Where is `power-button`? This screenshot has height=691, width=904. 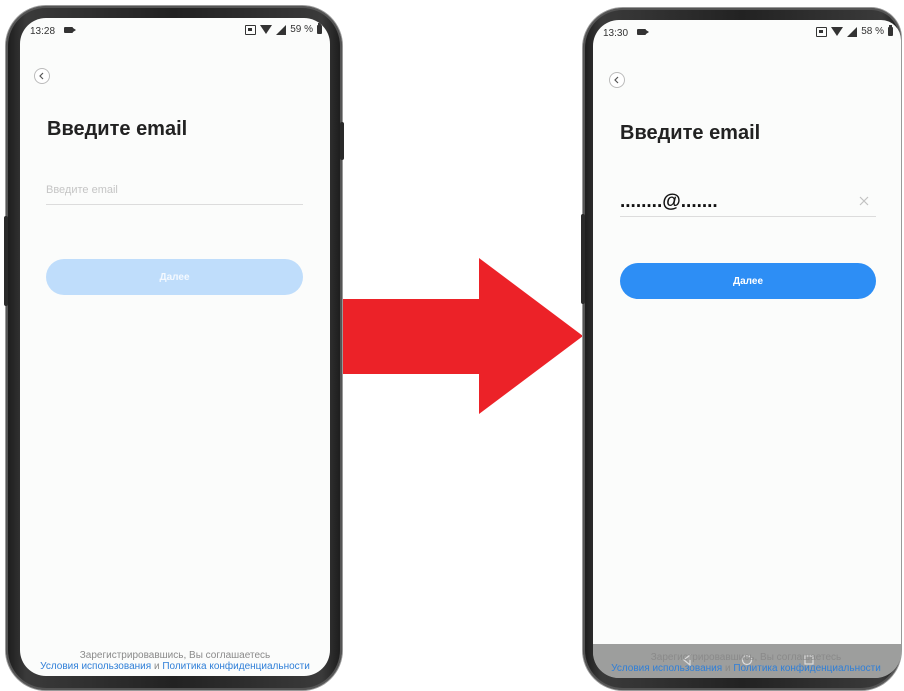
power-button is located at coordinates (342, 141).